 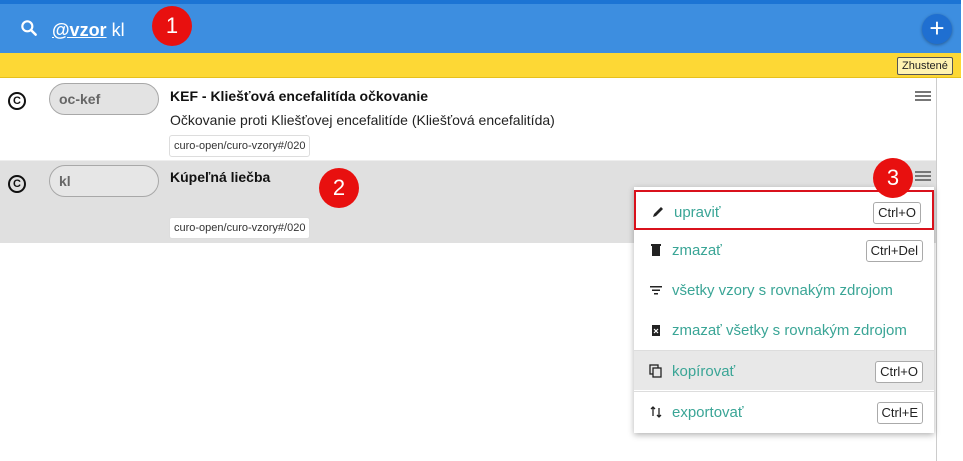 What do you see at coordinates (29, 28) in the screenshot?
I see `search-icon` at bounding box center [29, 28].